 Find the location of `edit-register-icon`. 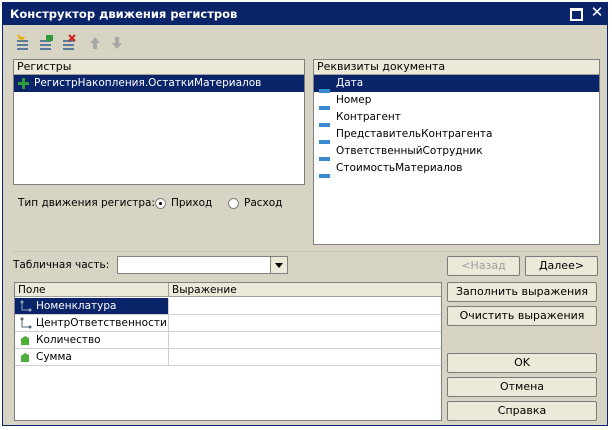

edit-register-icon is located at coordinates (46, 43).